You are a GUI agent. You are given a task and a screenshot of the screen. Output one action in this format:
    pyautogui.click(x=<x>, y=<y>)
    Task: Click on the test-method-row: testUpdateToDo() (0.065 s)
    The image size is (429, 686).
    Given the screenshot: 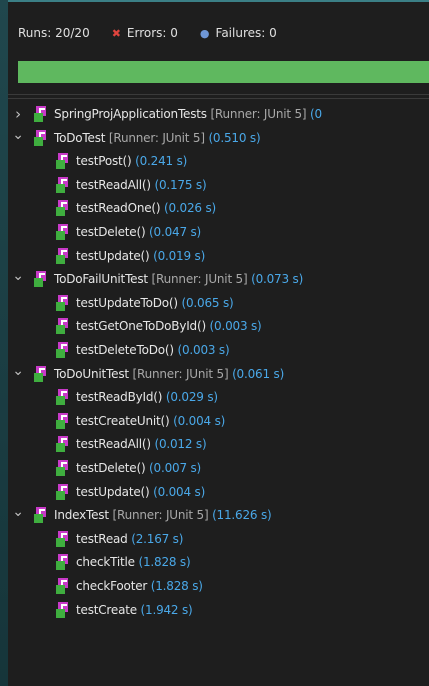 What is the action you would take?
    pyautogui.click(x=145, y=303)
    